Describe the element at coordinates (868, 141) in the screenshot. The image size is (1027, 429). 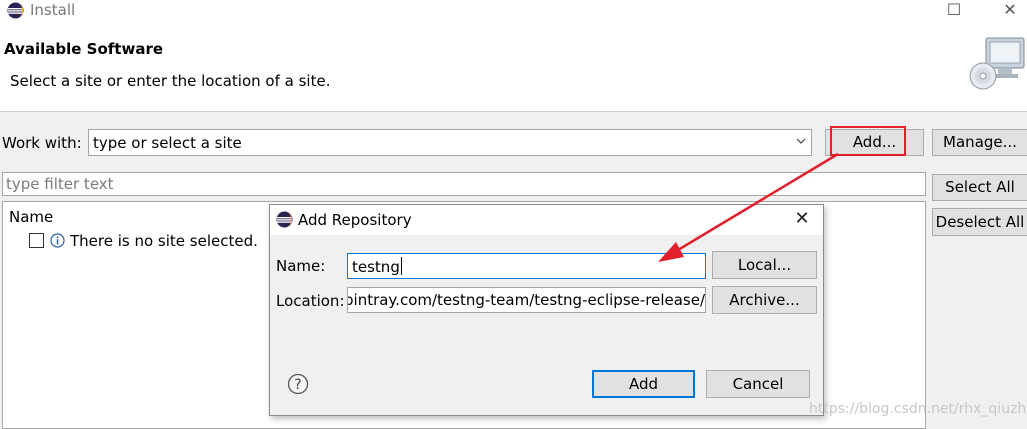
I see `add-button-highlight` at that location.